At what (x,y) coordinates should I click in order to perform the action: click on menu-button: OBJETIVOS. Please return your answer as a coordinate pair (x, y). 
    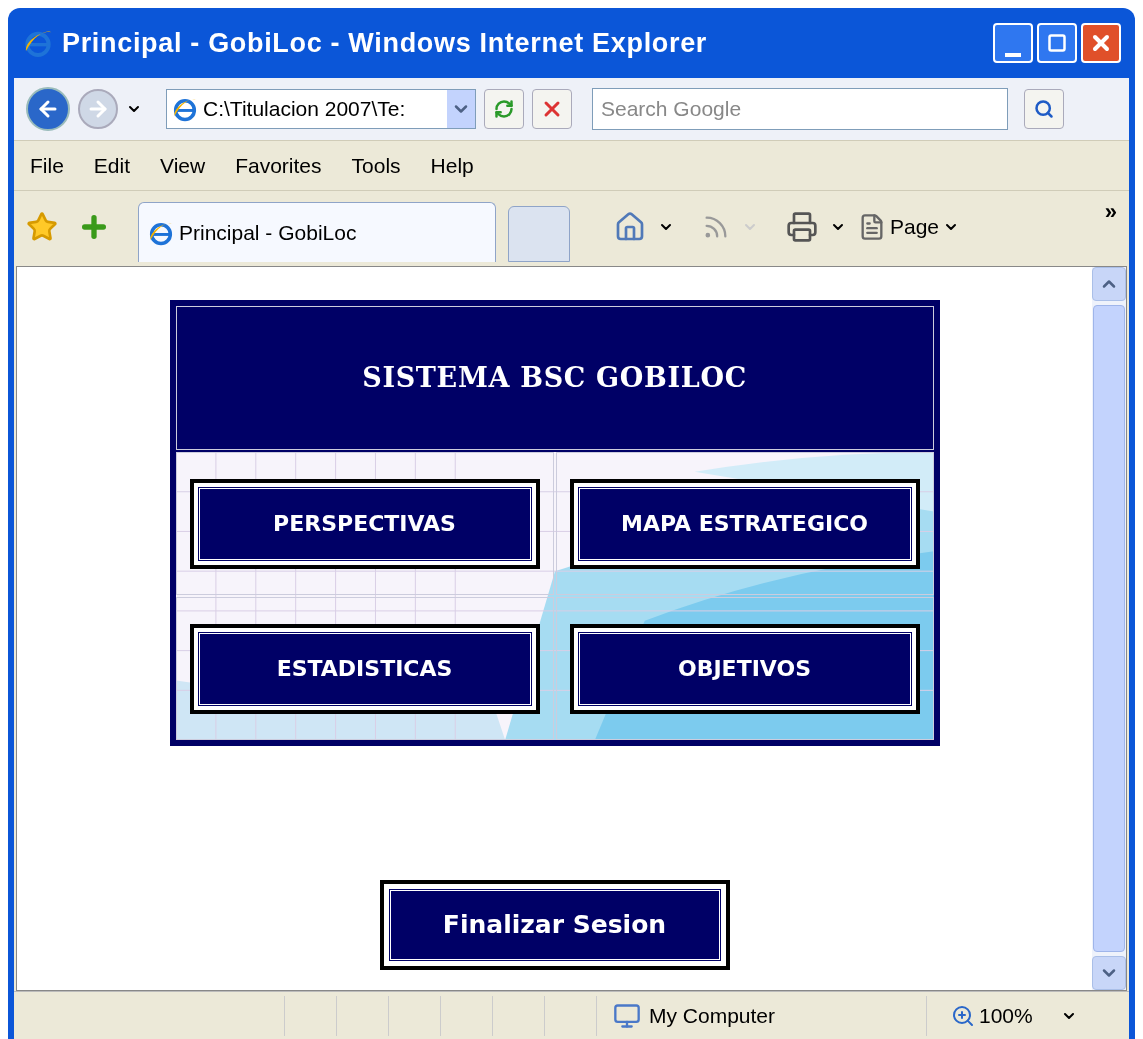
    Looking at the image, I should click on (744, 668).